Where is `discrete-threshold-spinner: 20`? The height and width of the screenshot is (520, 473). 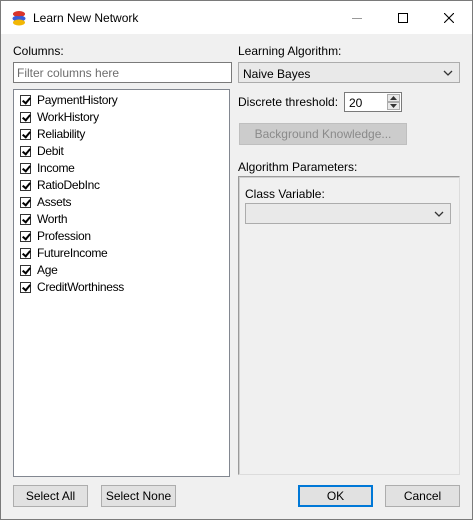
discrete-threshold-spinner: 20 is located at coordinates (373, 102).